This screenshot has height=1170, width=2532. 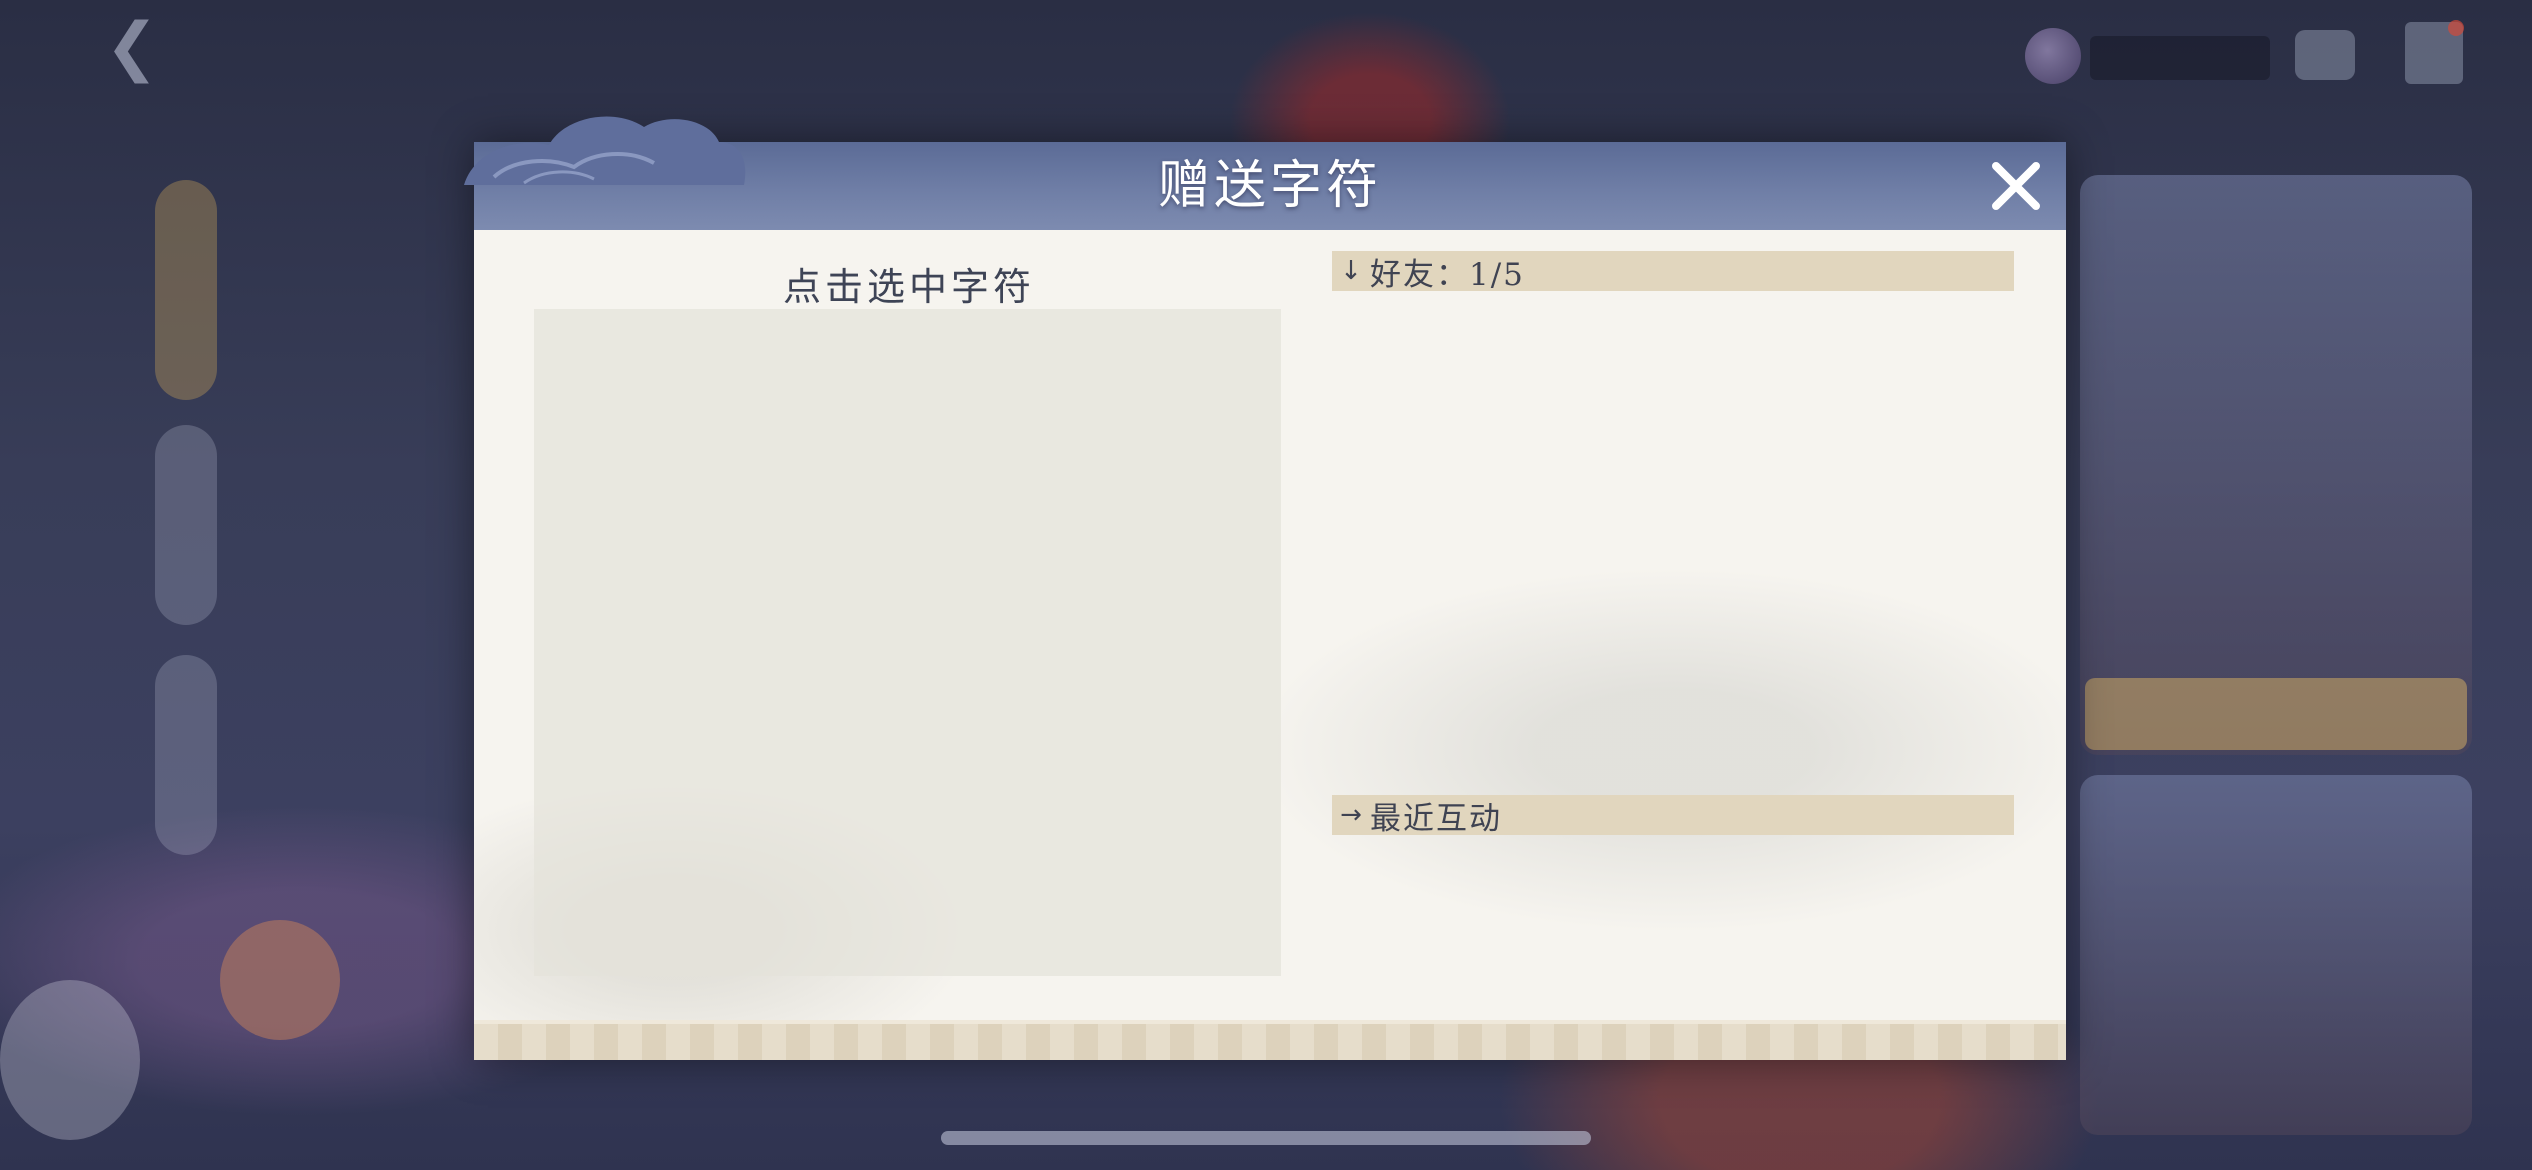 I want to click on recent-section-label: 最近互动, so click(x=1436, y=818).